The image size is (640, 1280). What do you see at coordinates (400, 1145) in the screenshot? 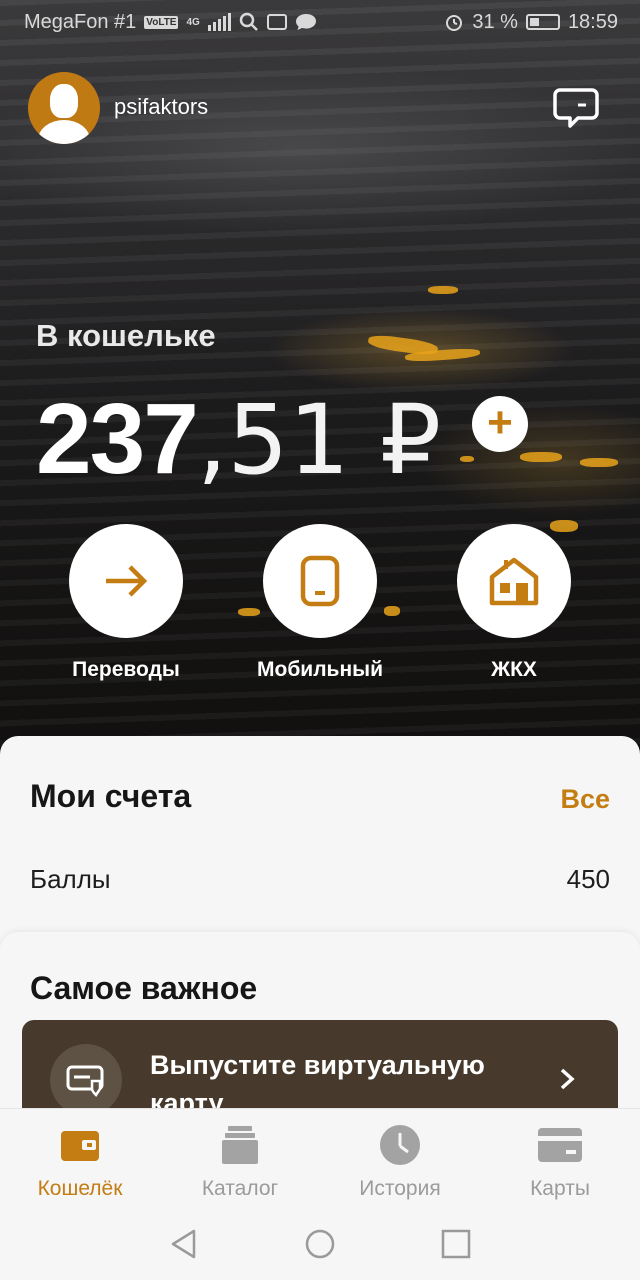
I see `clock-icon` at bounding box center [400, 1145].